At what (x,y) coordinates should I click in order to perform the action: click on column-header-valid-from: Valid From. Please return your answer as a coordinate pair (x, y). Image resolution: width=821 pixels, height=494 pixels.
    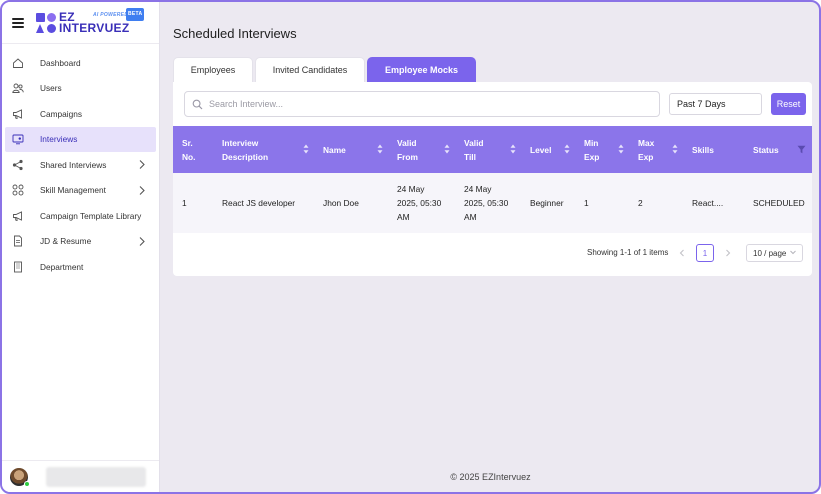
    Looking at the image, I should click on (421, 149).